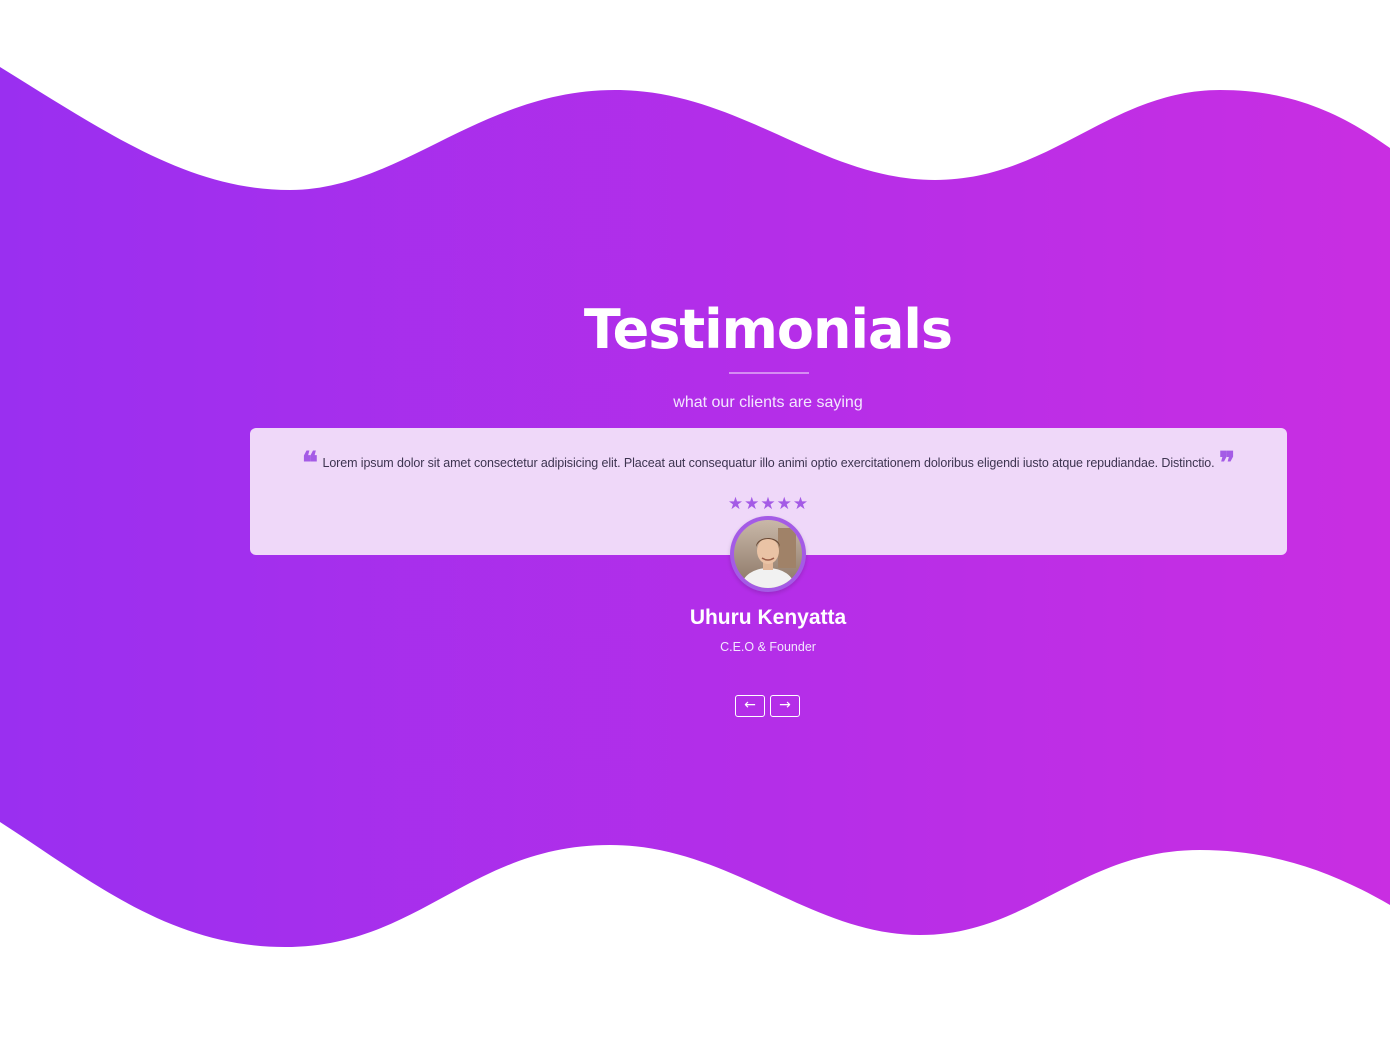  What do you see at coordinates (768, 402) in the screenshot?
I see `section-subtitle: what our clients are saying` at bounding box center [768, 402].